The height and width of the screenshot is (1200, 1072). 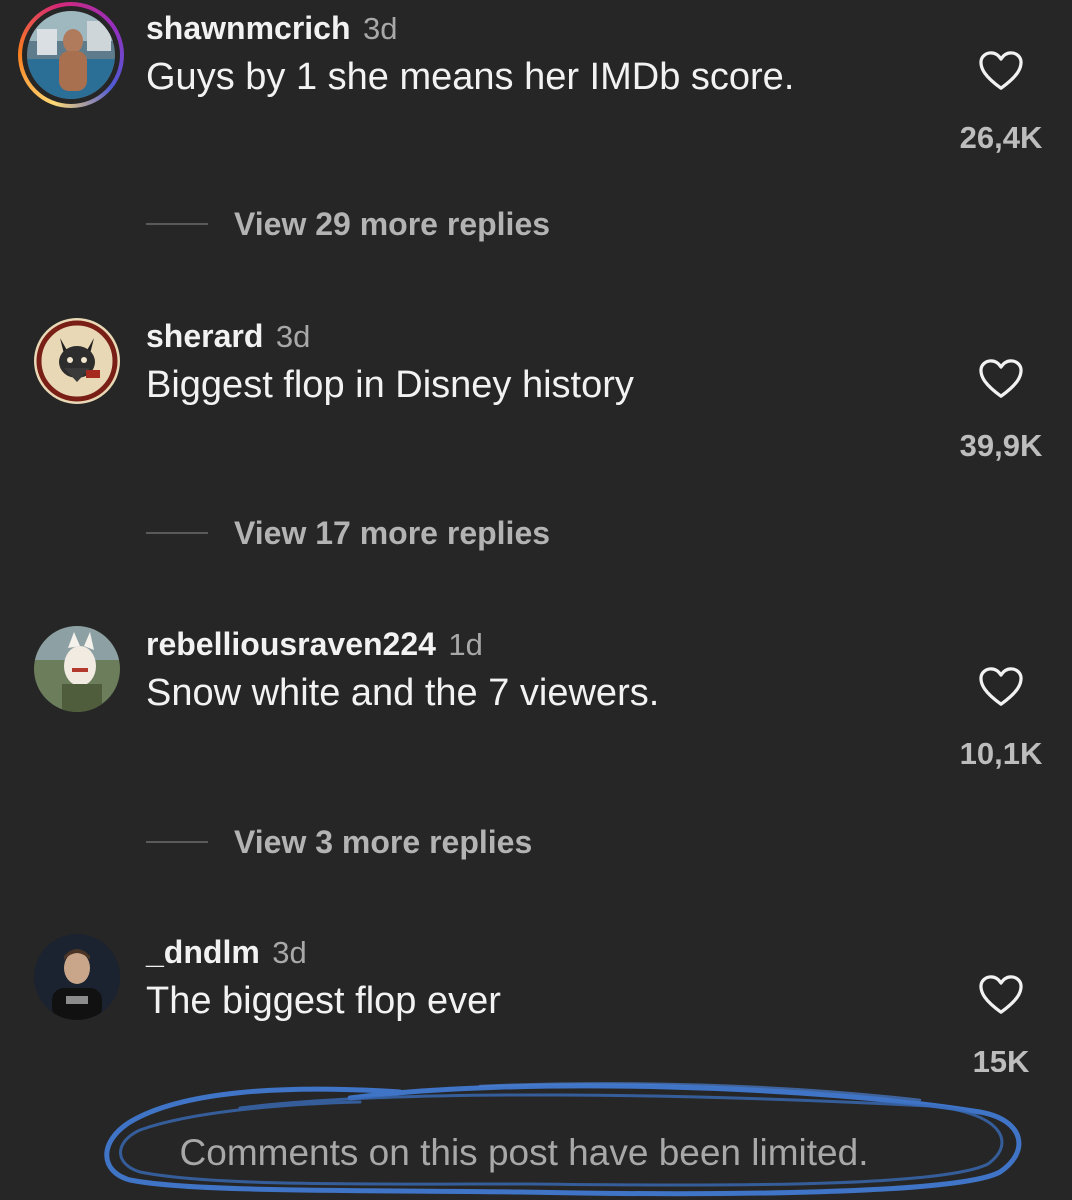 I want to click on like-count: 39,9K, so click(x=1001, y=445).